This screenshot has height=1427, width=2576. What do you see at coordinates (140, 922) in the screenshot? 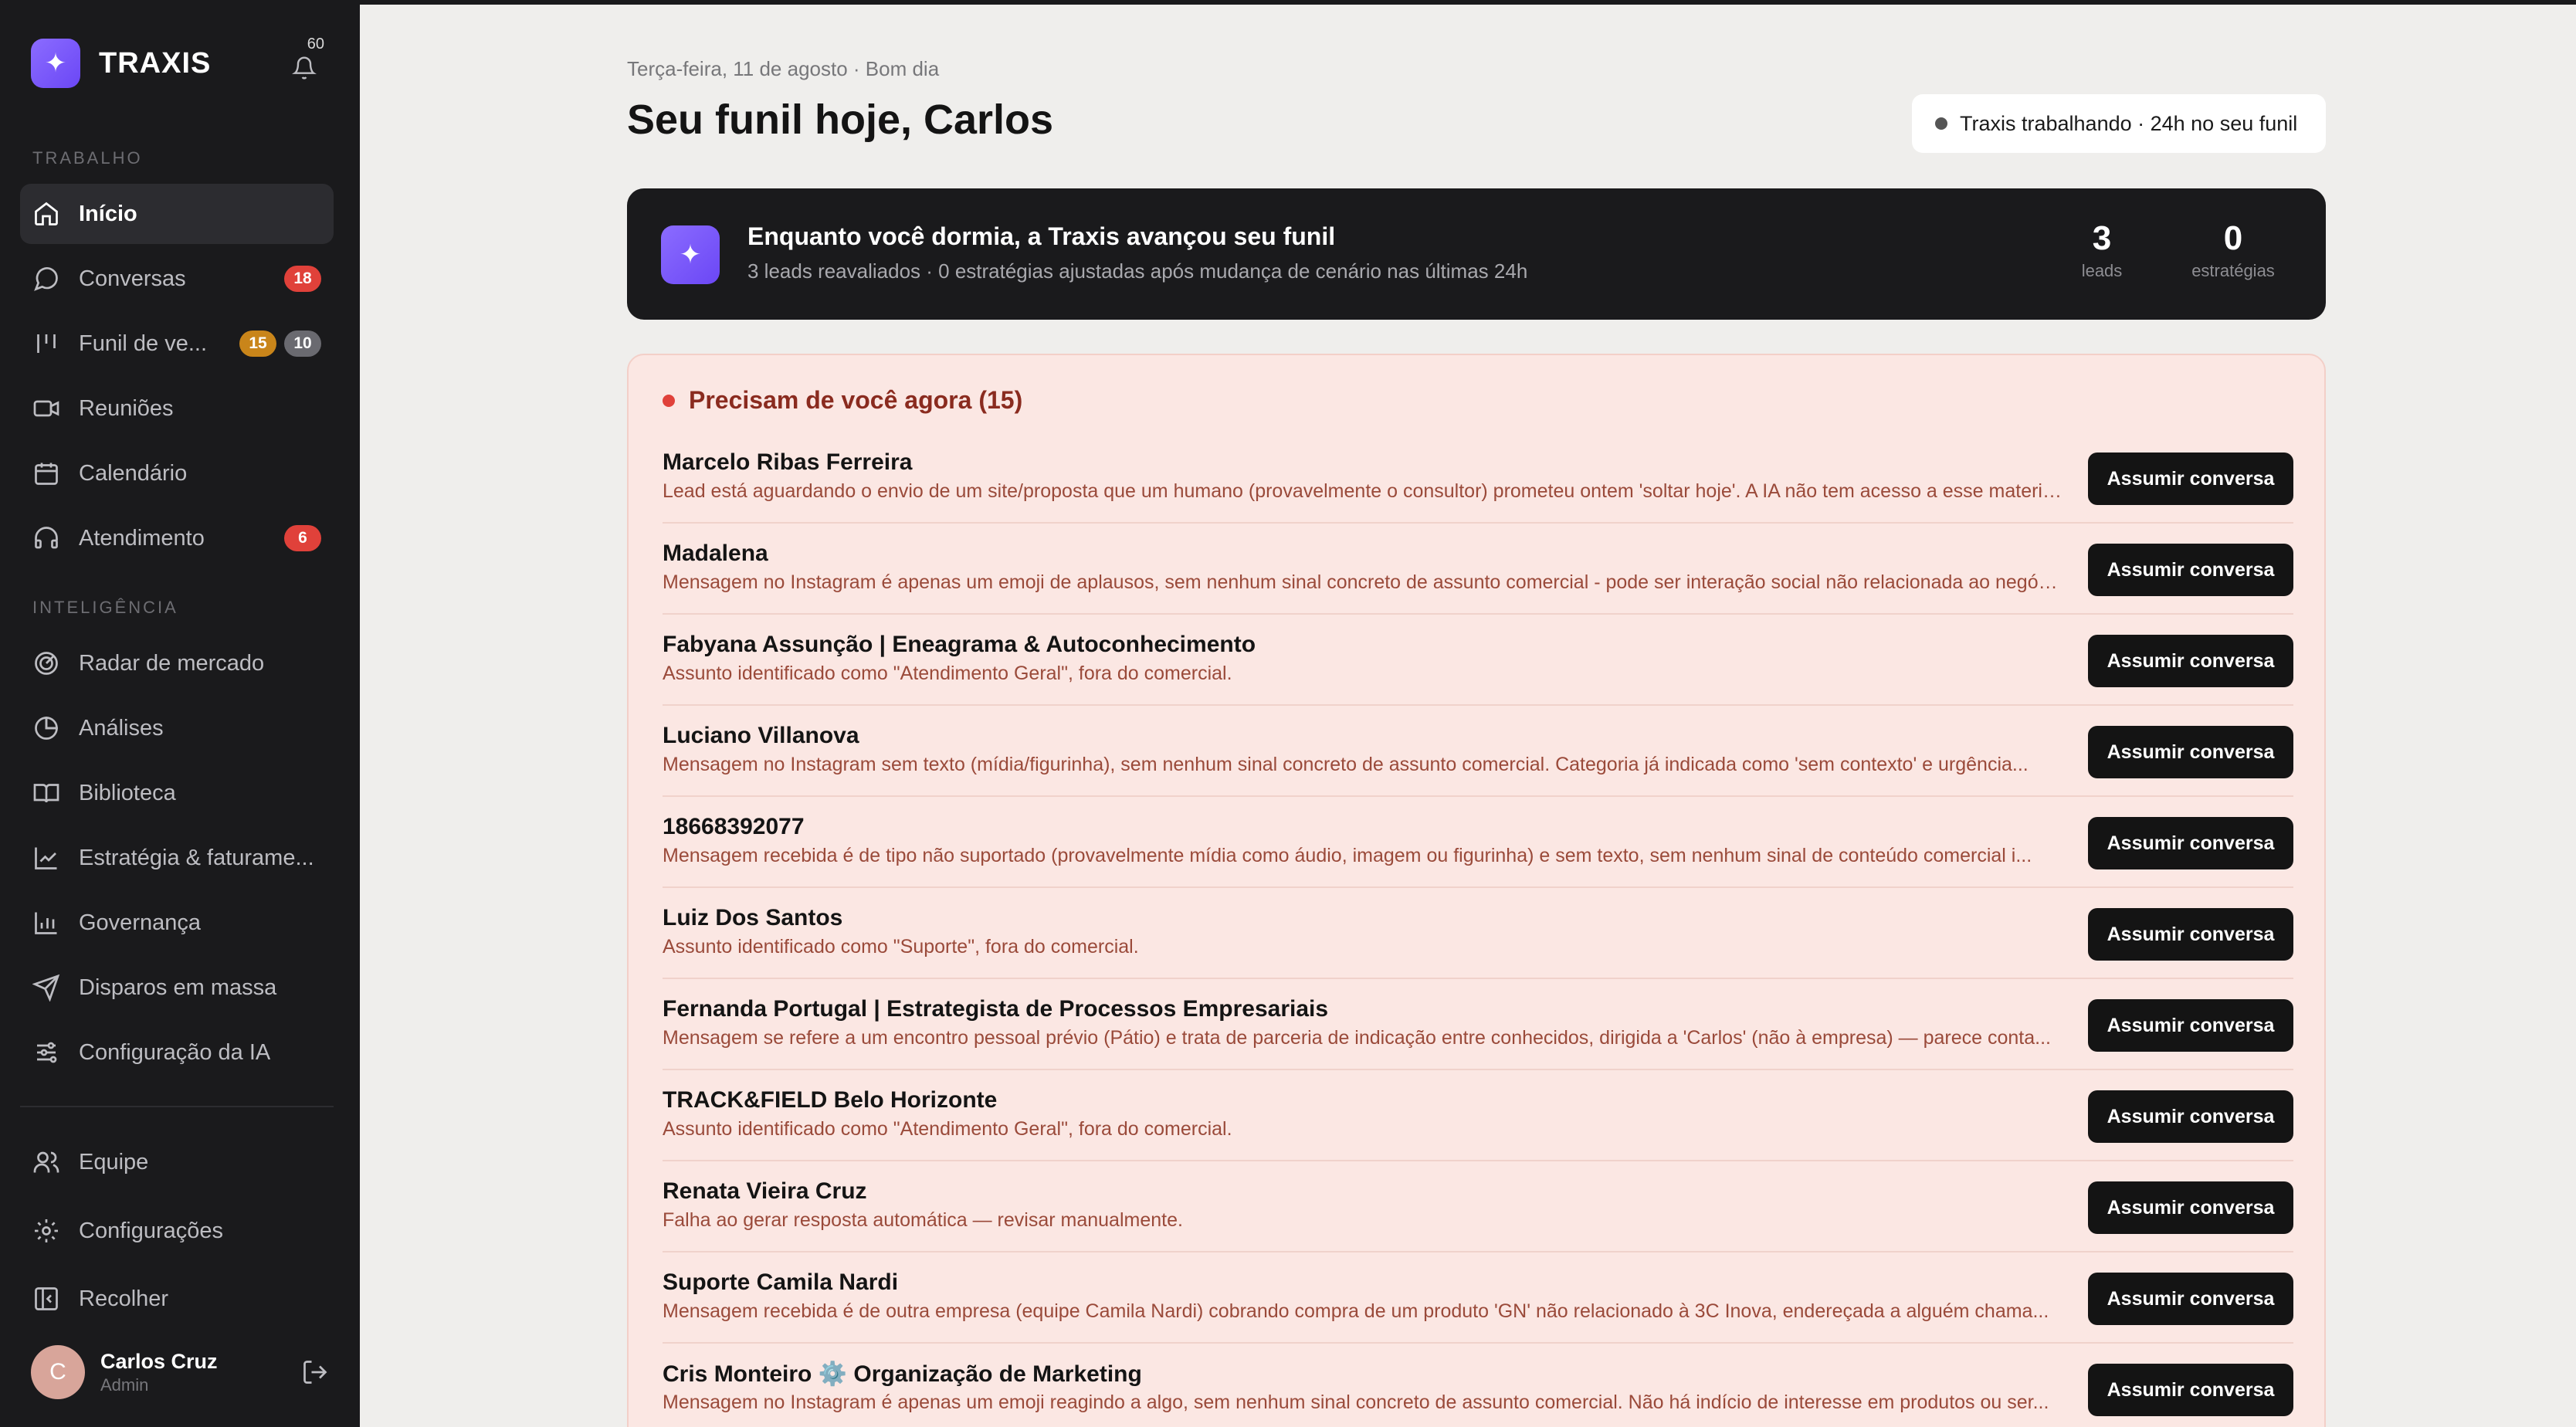
I see `sidebar-item-label: Governança` at bounding box center [140, 922].